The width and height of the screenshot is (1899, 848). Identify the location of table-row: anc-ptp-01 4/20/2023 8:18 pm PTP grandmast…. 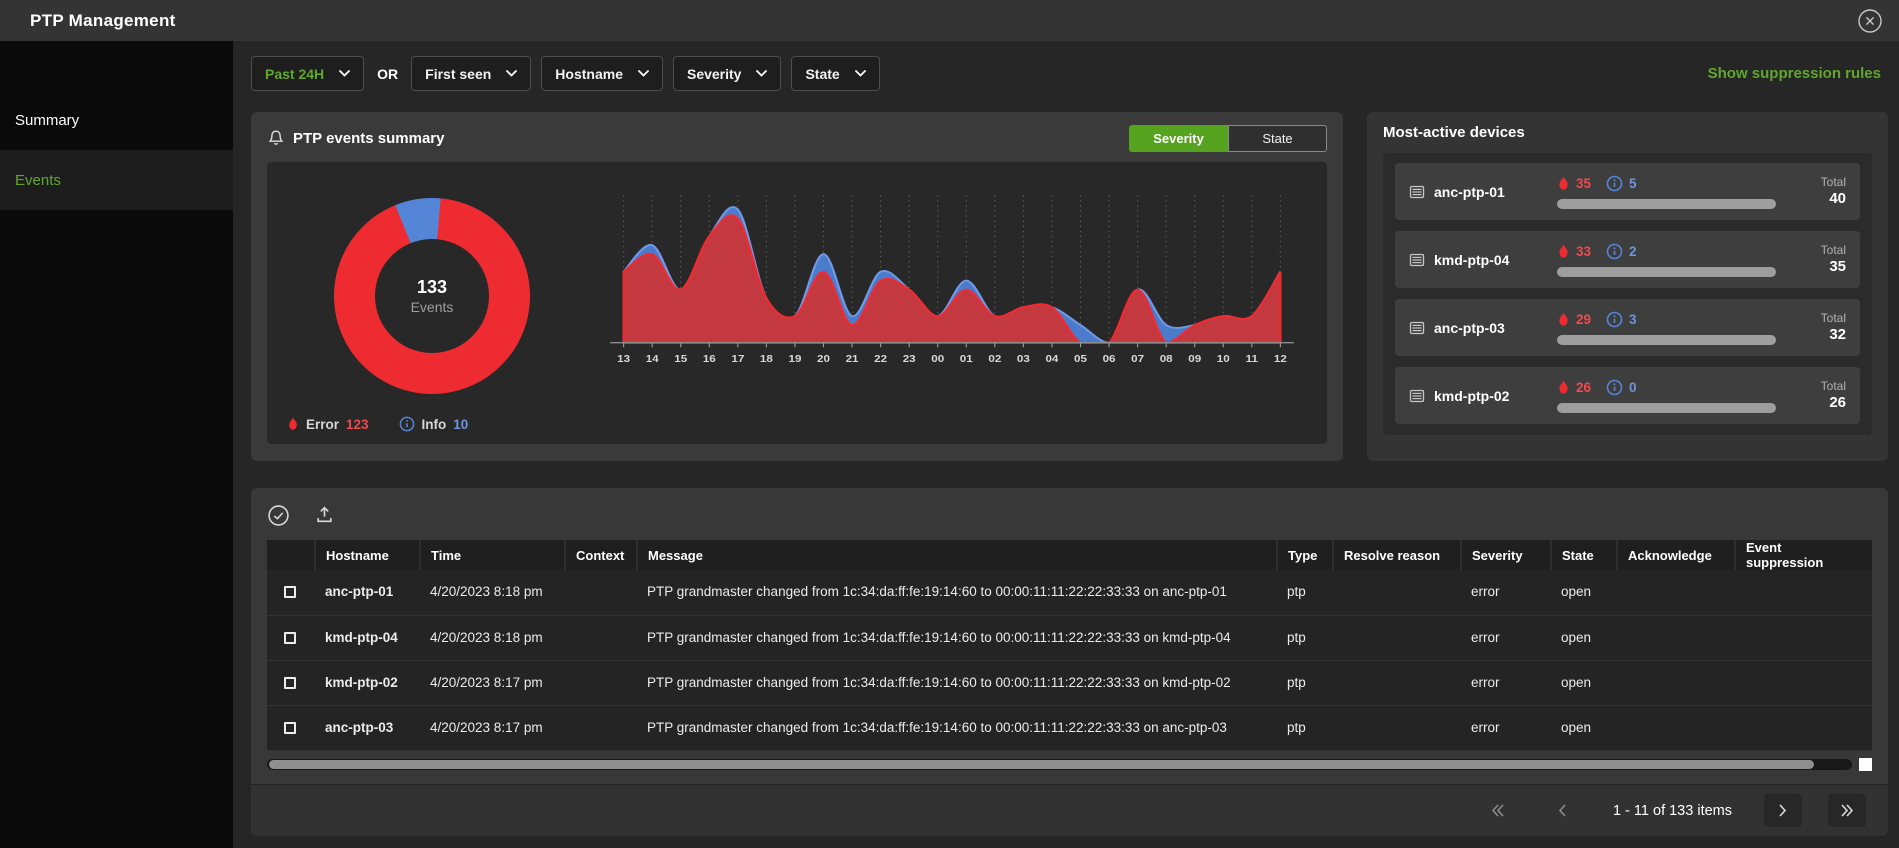
(1069, 593).